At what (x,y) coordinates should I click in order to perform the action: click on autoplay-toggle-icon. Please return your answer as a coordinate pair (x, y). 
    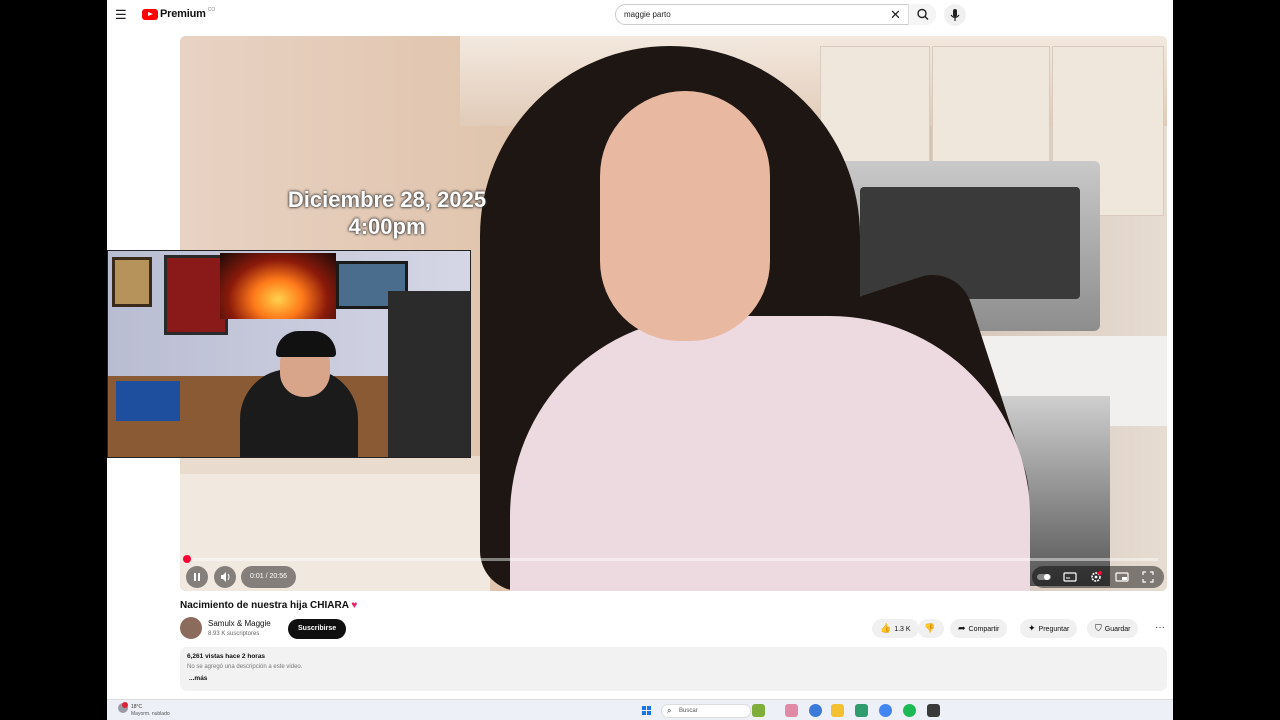
    Looking at the image, I should click on (1044, 577).